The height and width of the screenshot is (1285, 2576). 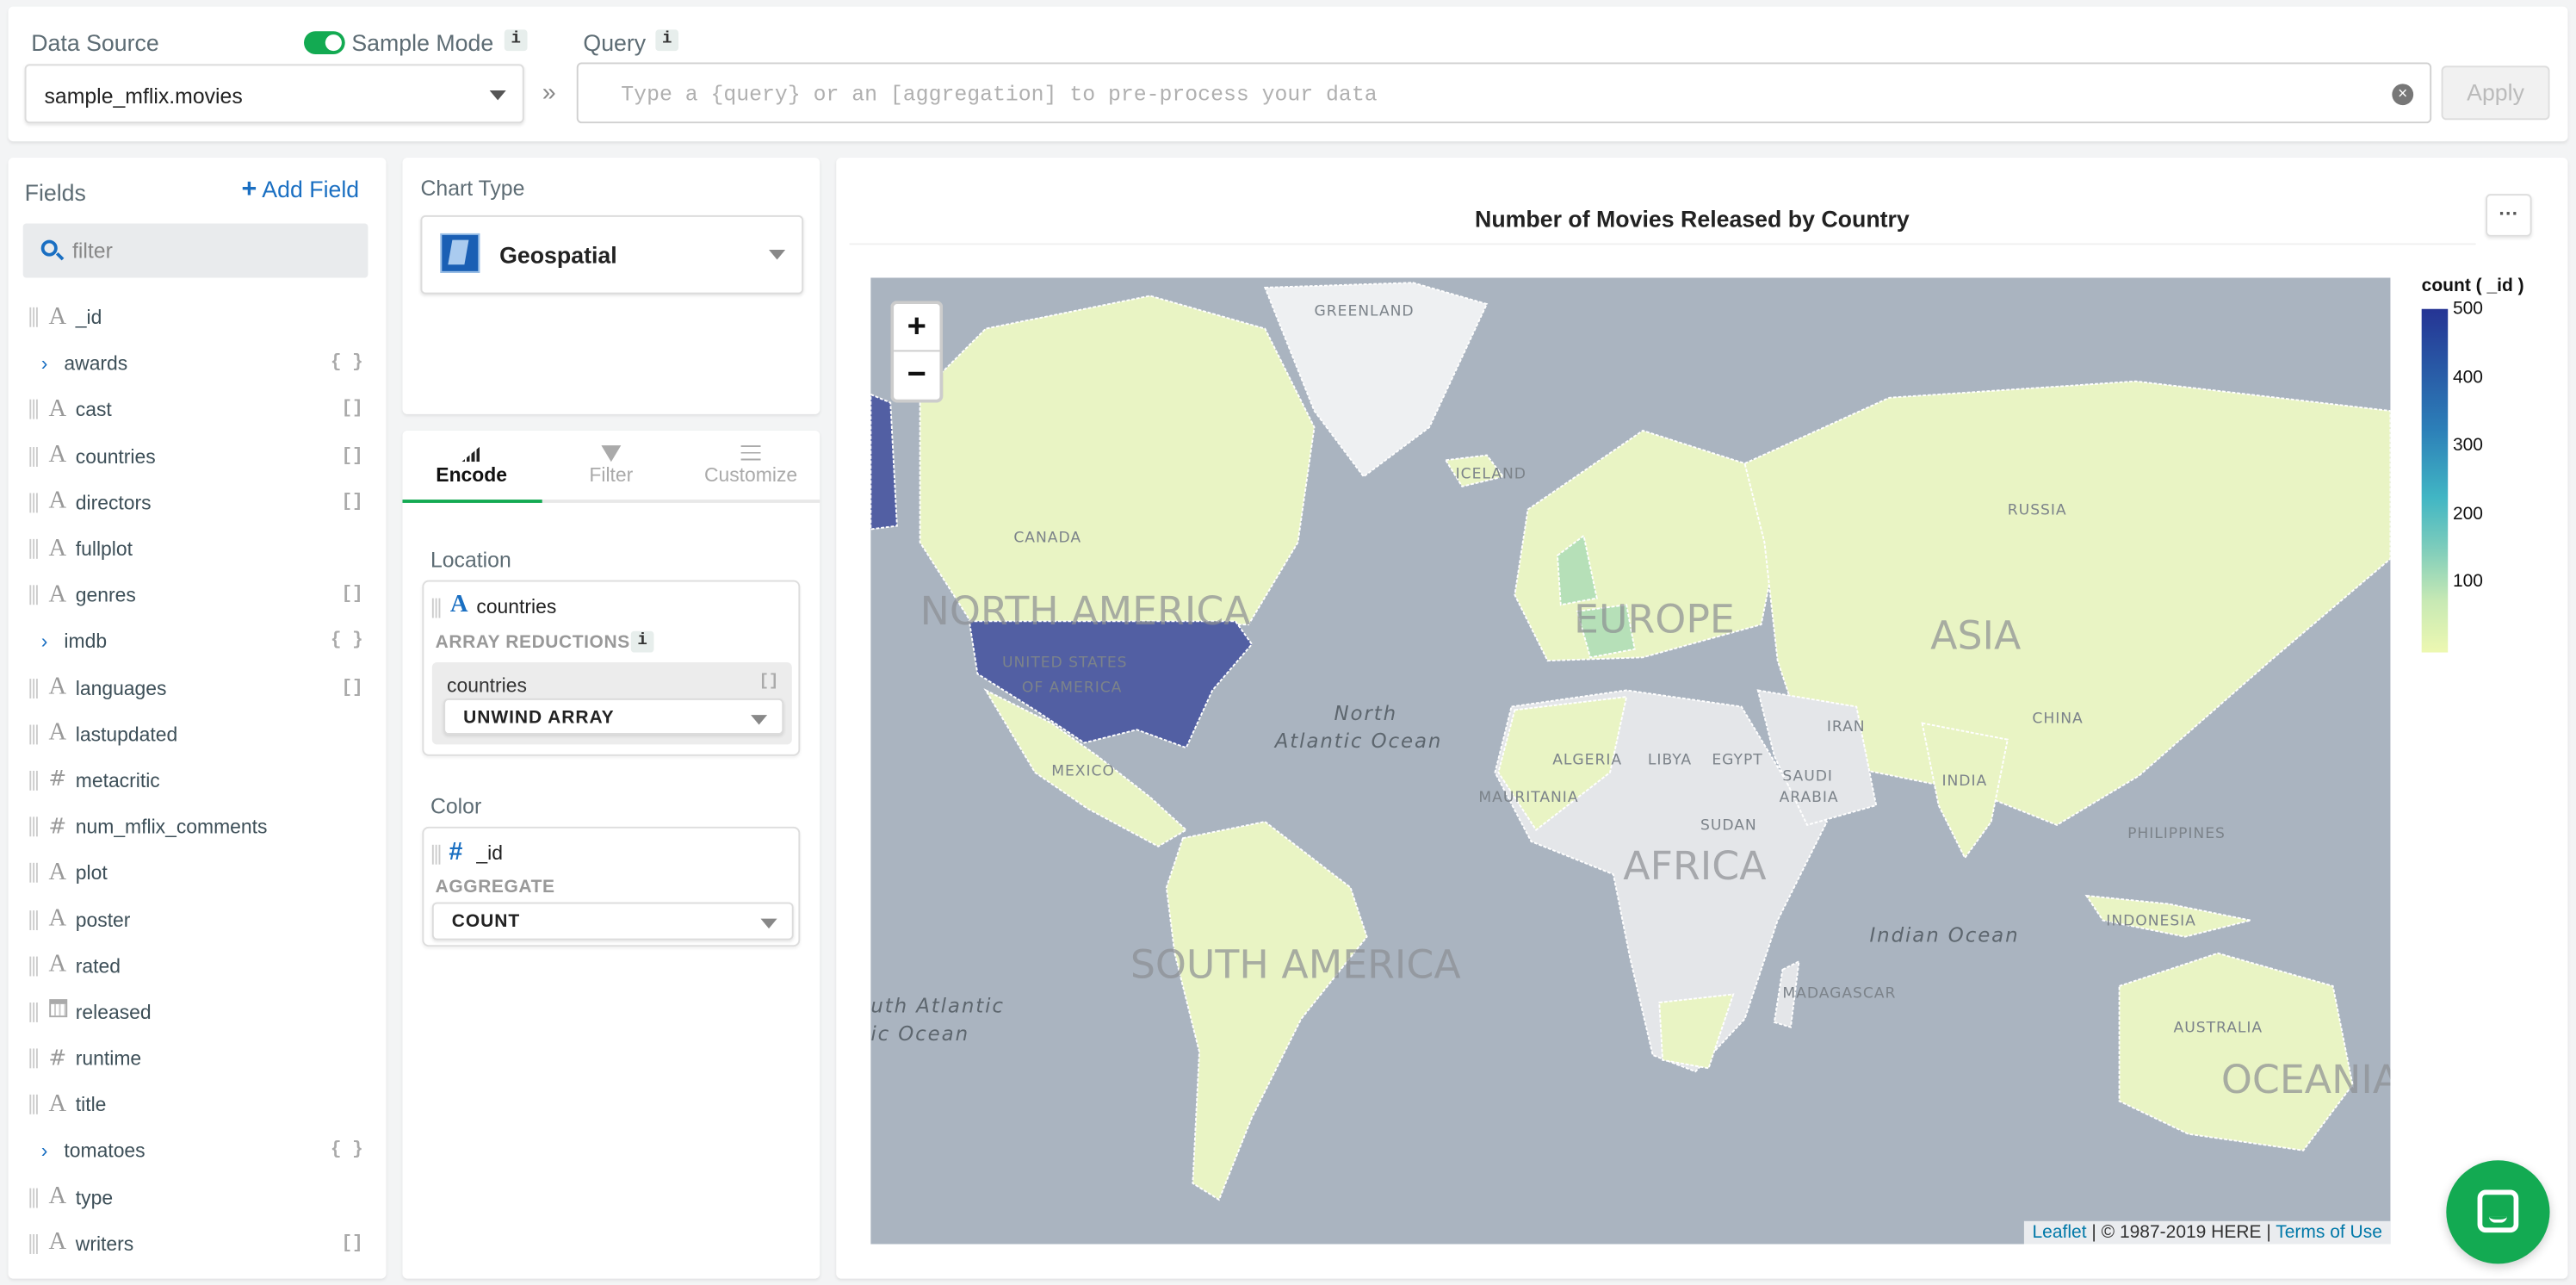 I want to click on add-field-button: + Add Field, so click(x=301, y=190).